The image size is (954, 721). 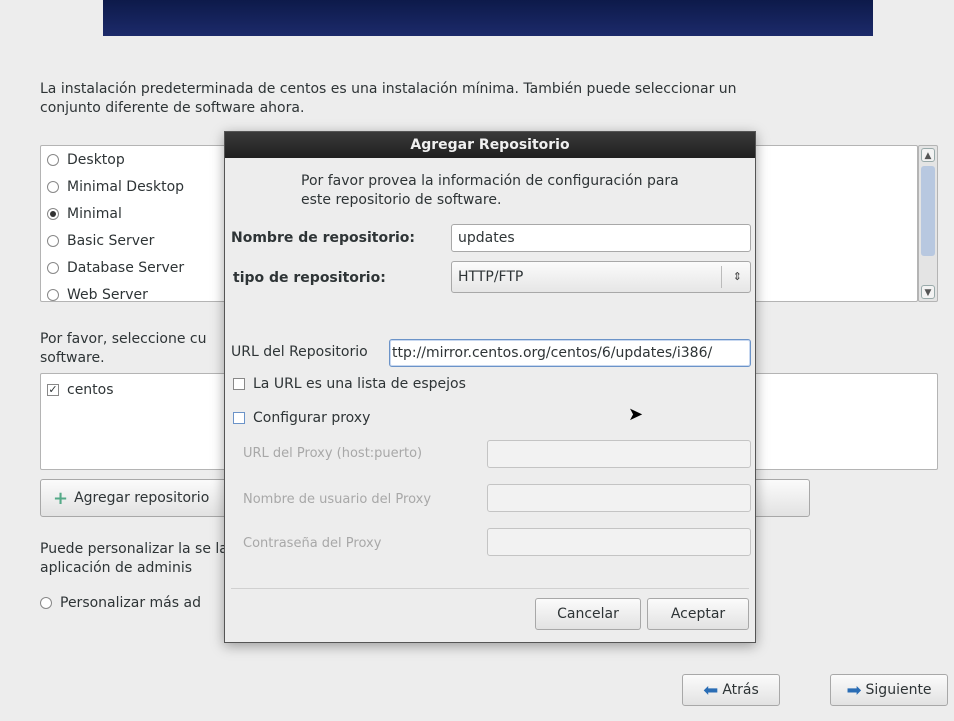 What do you see at coordinates (928, 211) in the screenshot?
I see `scrollbar-thumb` at bounding box center [928, 211].